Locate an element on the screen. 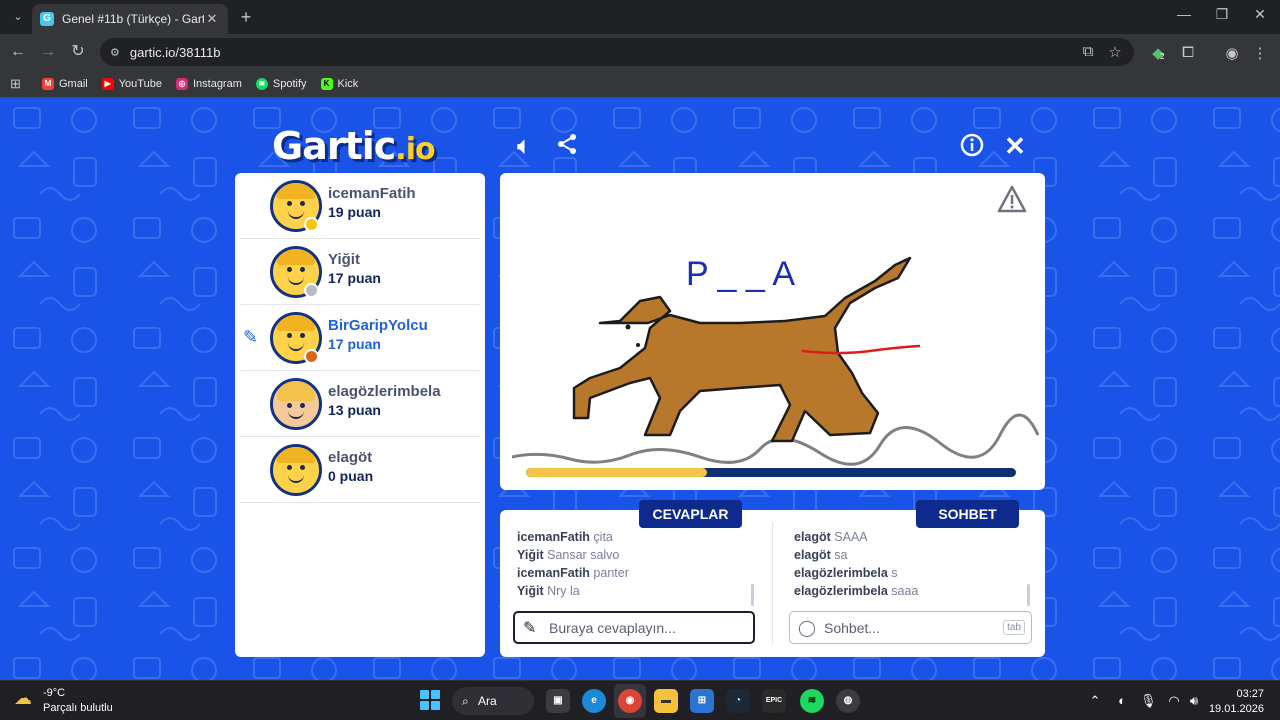  player-row-drawing: ✎ BirGaripYolcu 17 puan is located at coordinates (360, 338).